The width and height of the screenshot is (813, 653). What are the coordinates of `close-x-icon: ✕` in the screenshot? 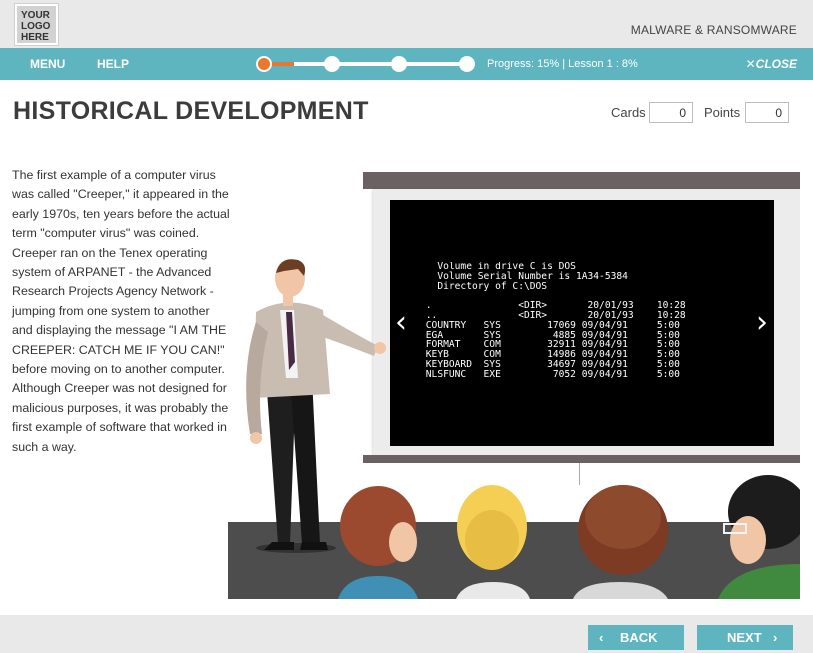 It's located at (750, 64).